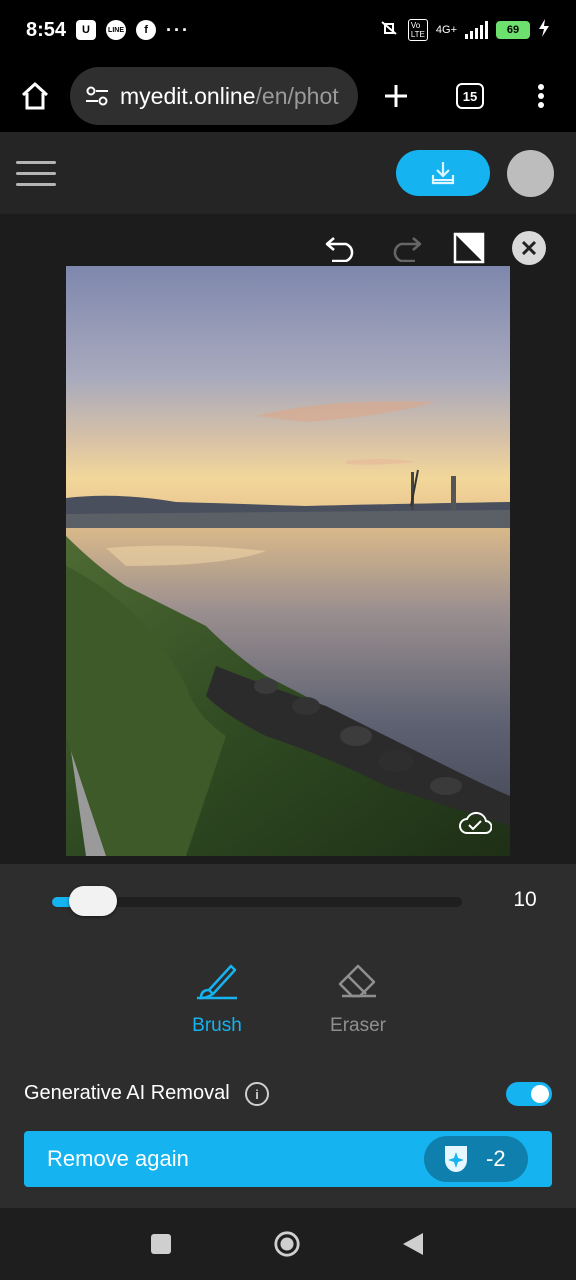 Image resolution: width=576 pixels, height=1280 pixels. Describe the element at coordinates (540, 1094) in the screenshot. I see `toggle-knob` at that location.